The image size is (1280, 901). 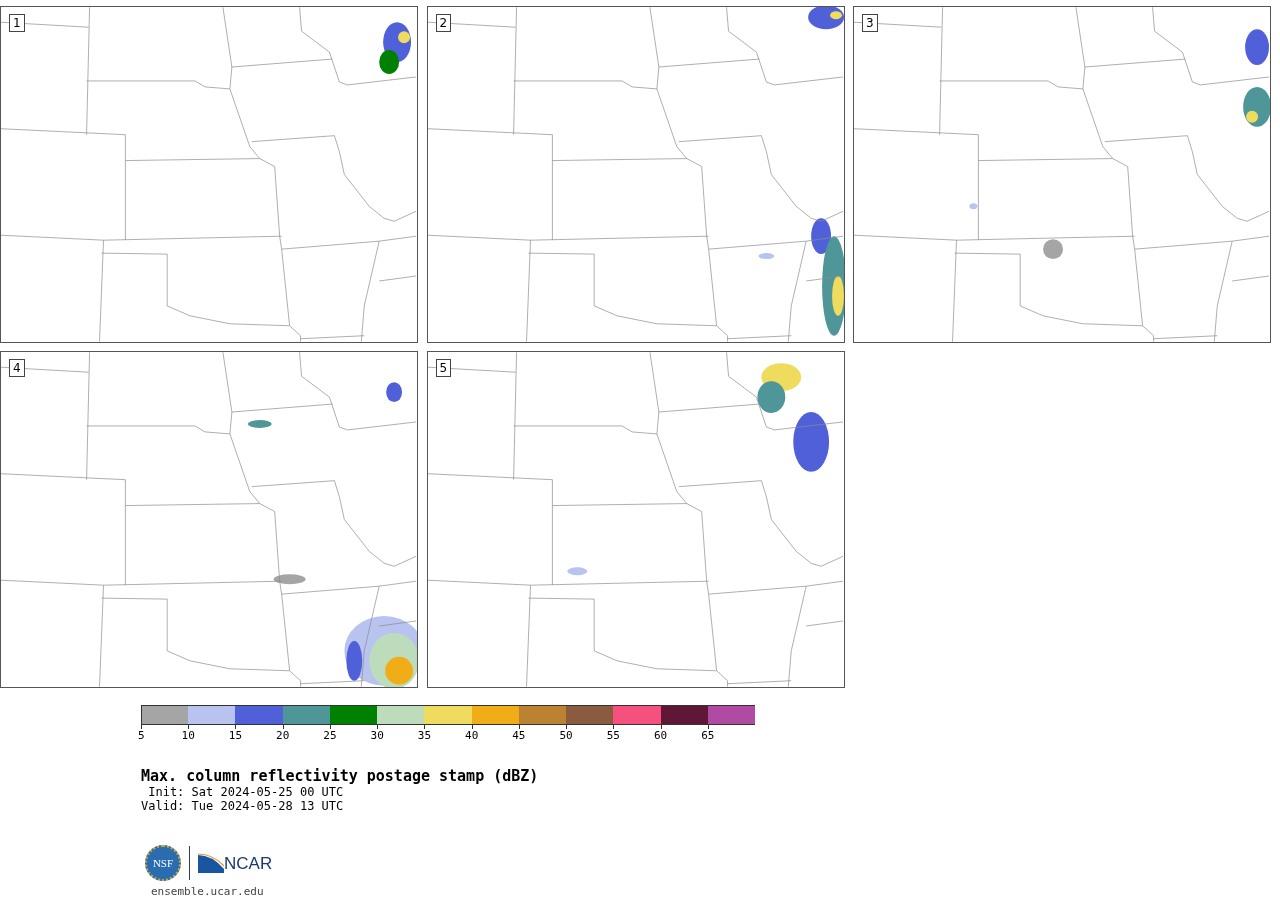 I want to click on panel-number: 2, so click(x=443, y=23).